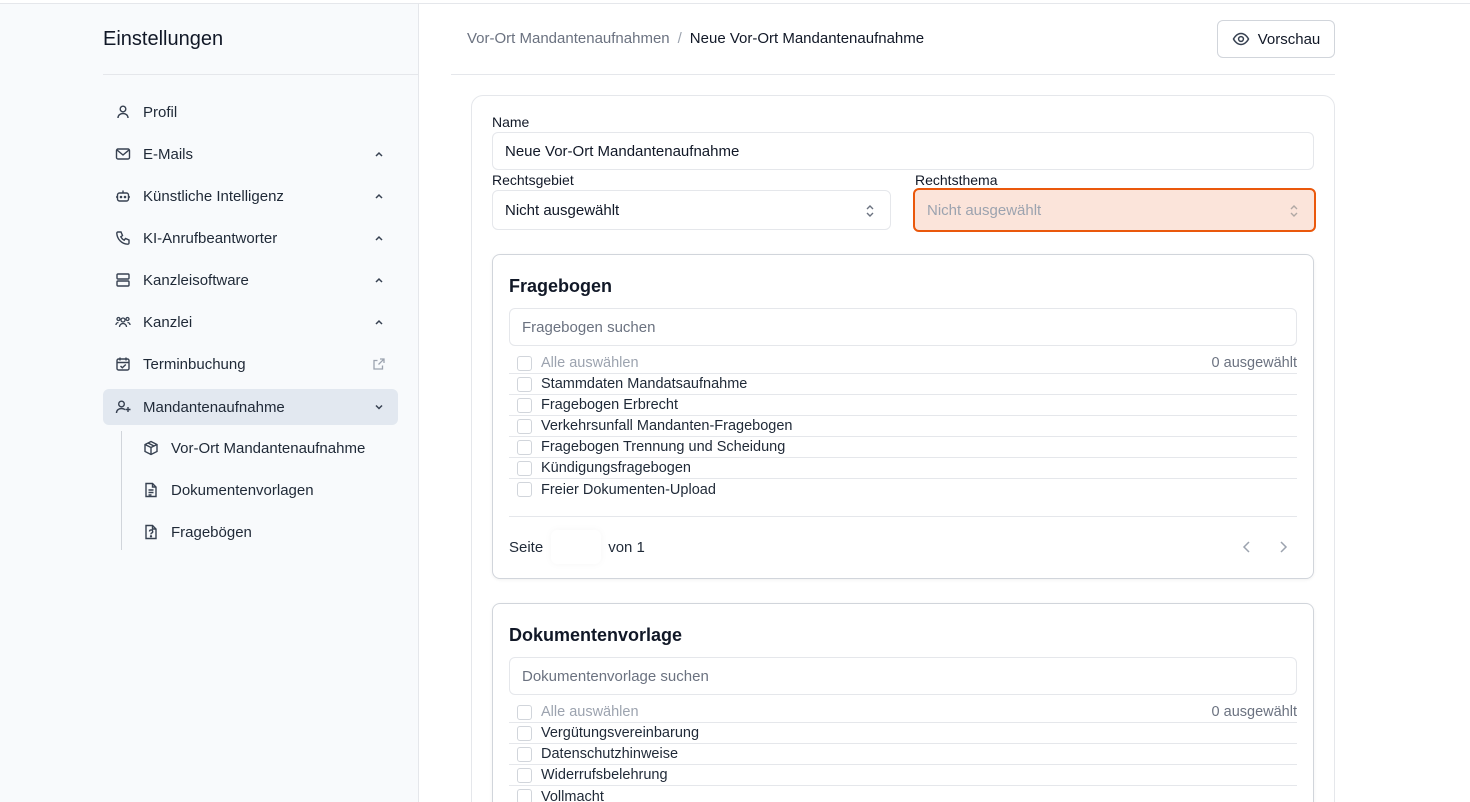  I want to click on sidebar-item-label: Profil, so click(160, 112).